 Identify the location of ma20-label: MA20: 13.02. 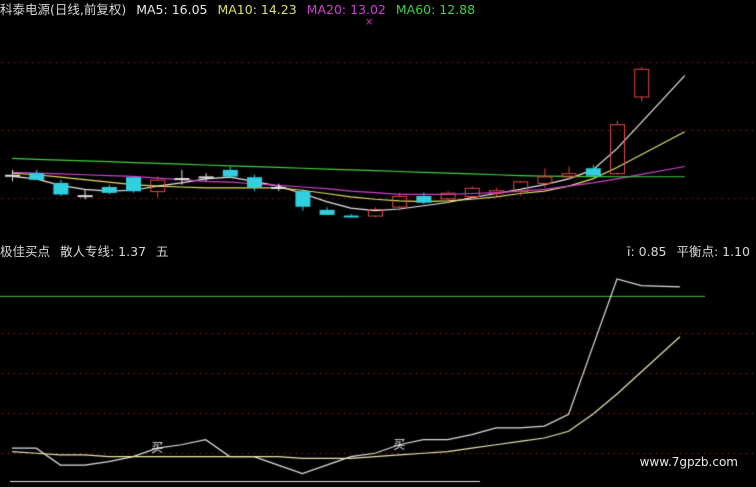
(346, 9).